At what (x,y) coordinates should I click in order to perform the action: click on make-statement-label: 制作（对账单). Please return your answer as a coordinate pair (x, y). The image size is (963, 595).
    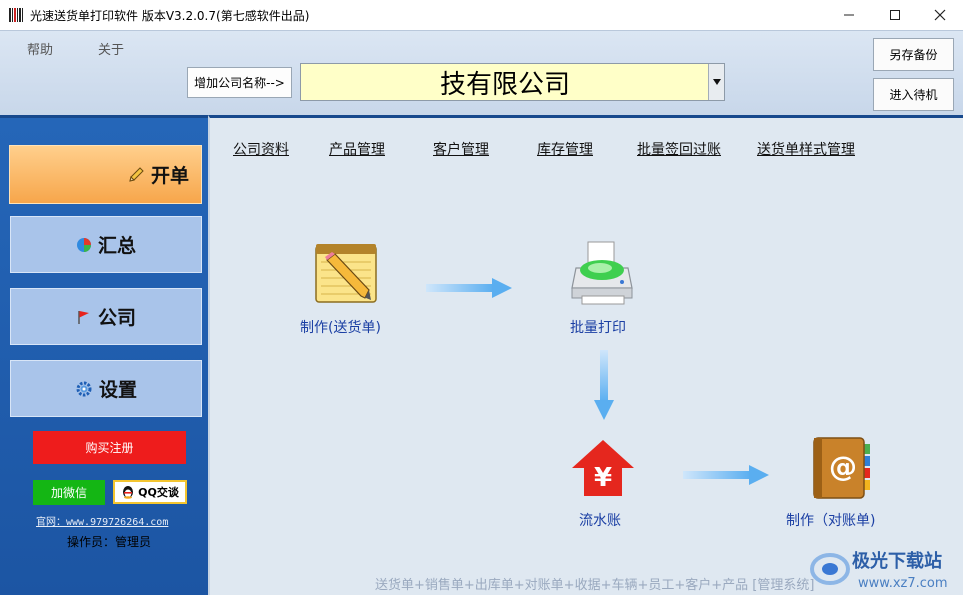
    Looking at the image, I should click on (830, 520).